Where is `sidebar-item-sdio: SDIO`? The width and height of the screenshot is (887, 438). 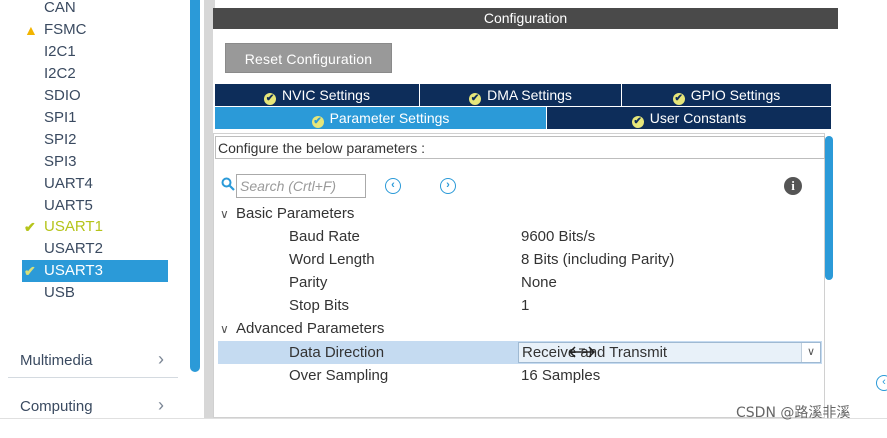
sidebar-item-sdio: SDIO is located at coordinates (95, 96).